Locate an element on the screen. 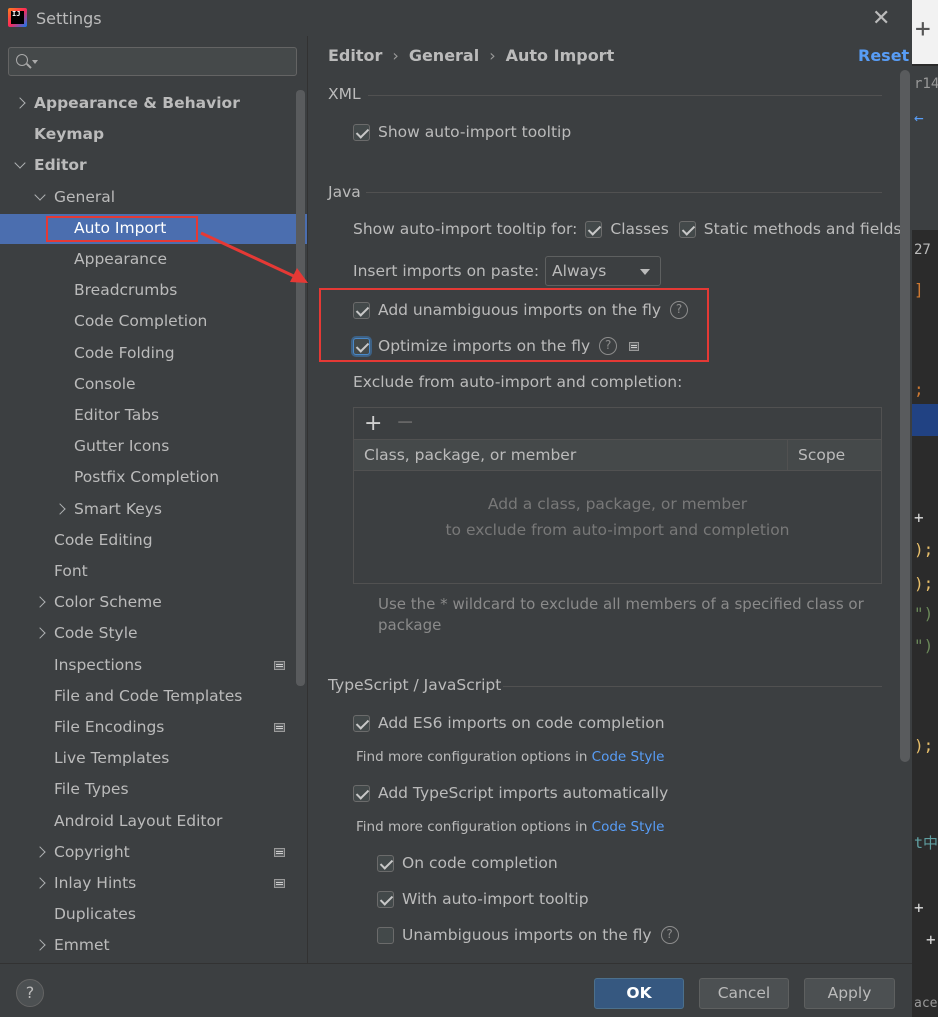  sidebar-item-label: Keymap is located at coordinates (69, 134).